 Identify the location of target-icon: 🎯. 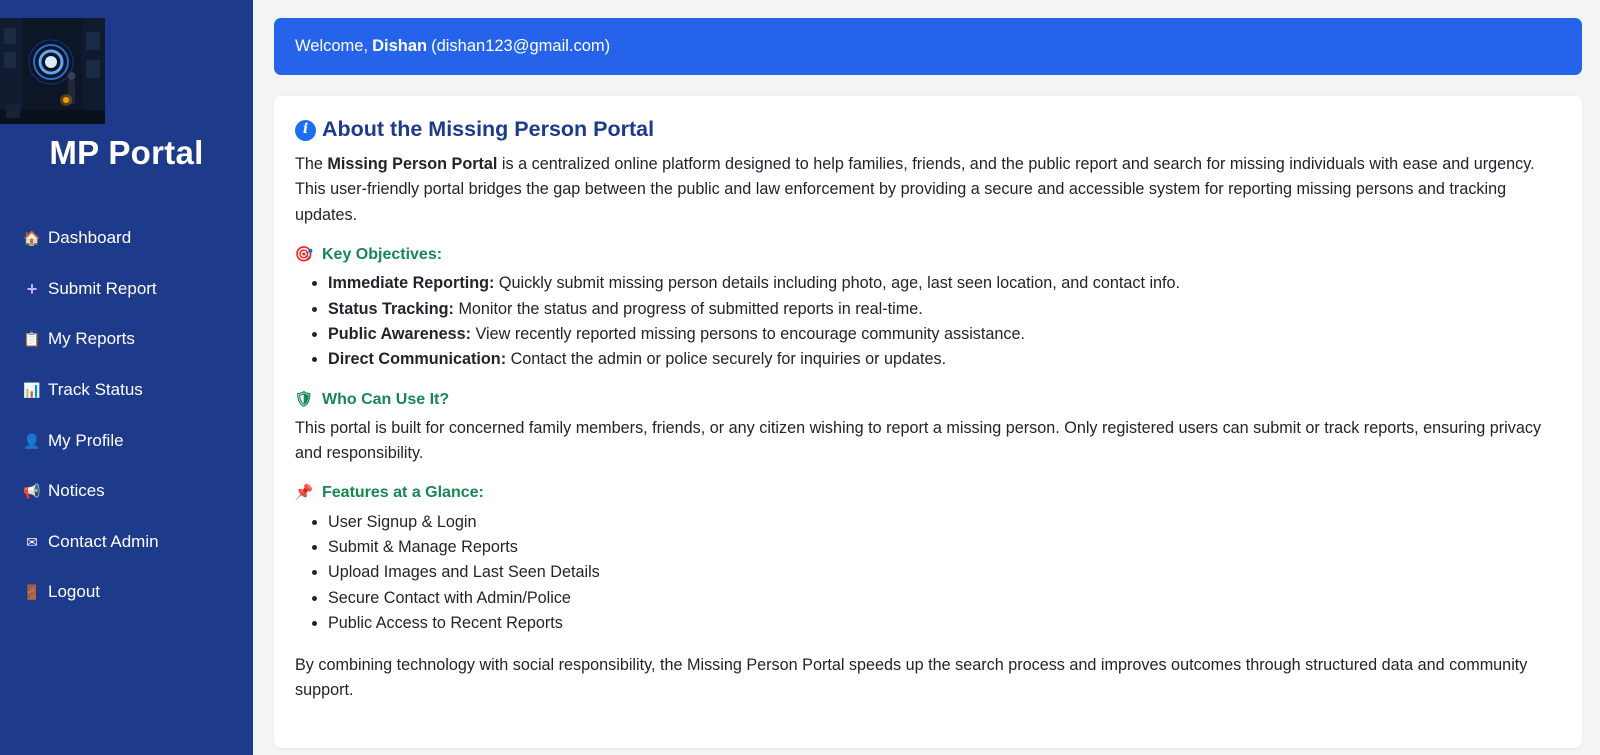
(304, 255).